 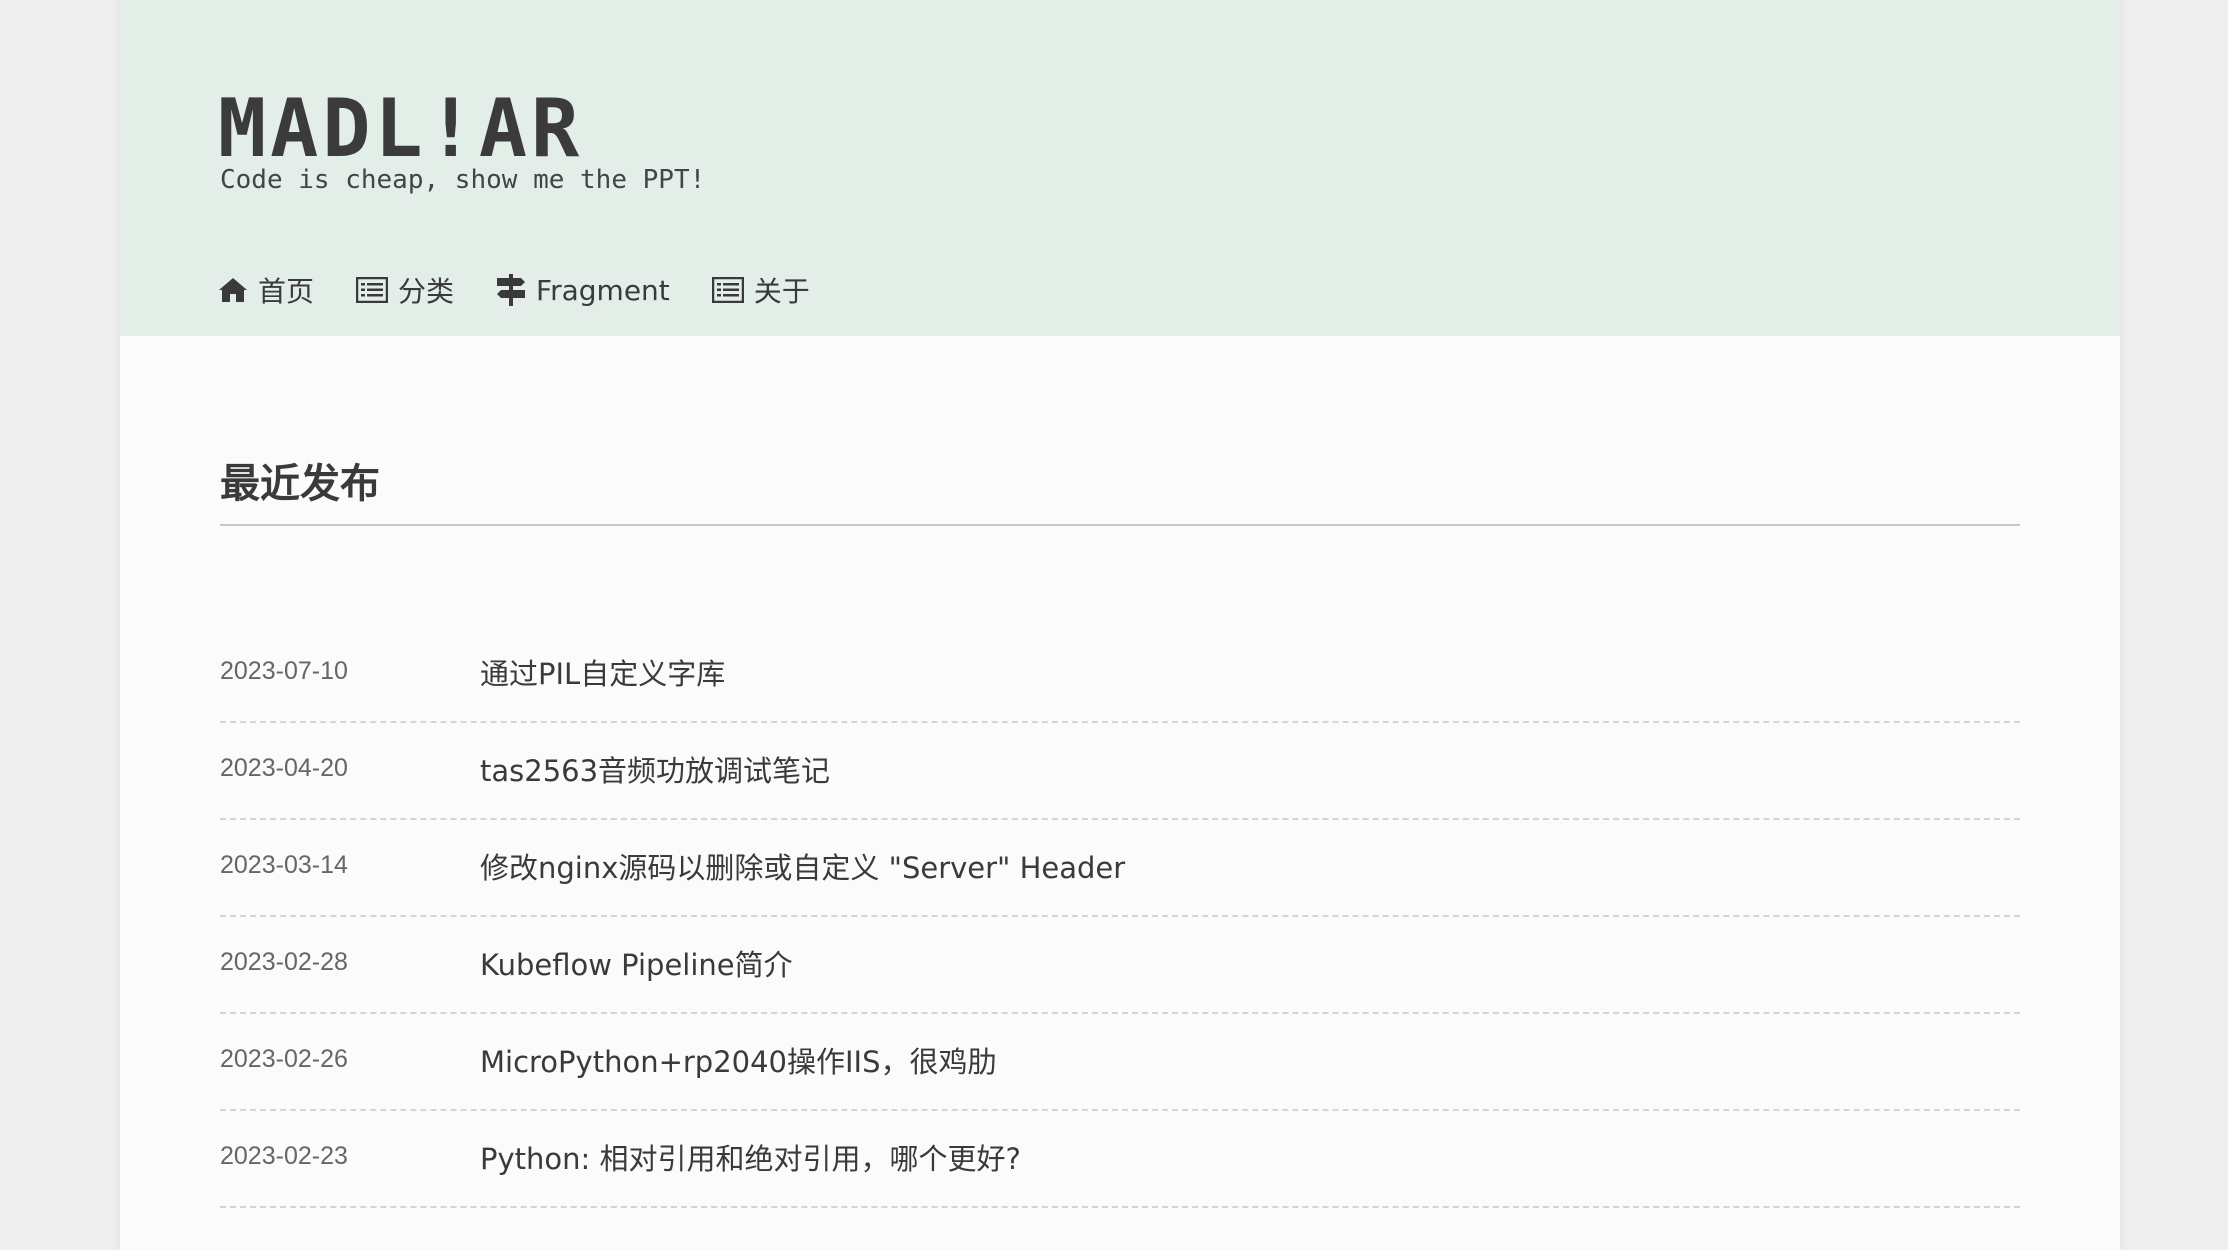 I want to click on post-date: 2023-03-14, so click(x=284, y=865).